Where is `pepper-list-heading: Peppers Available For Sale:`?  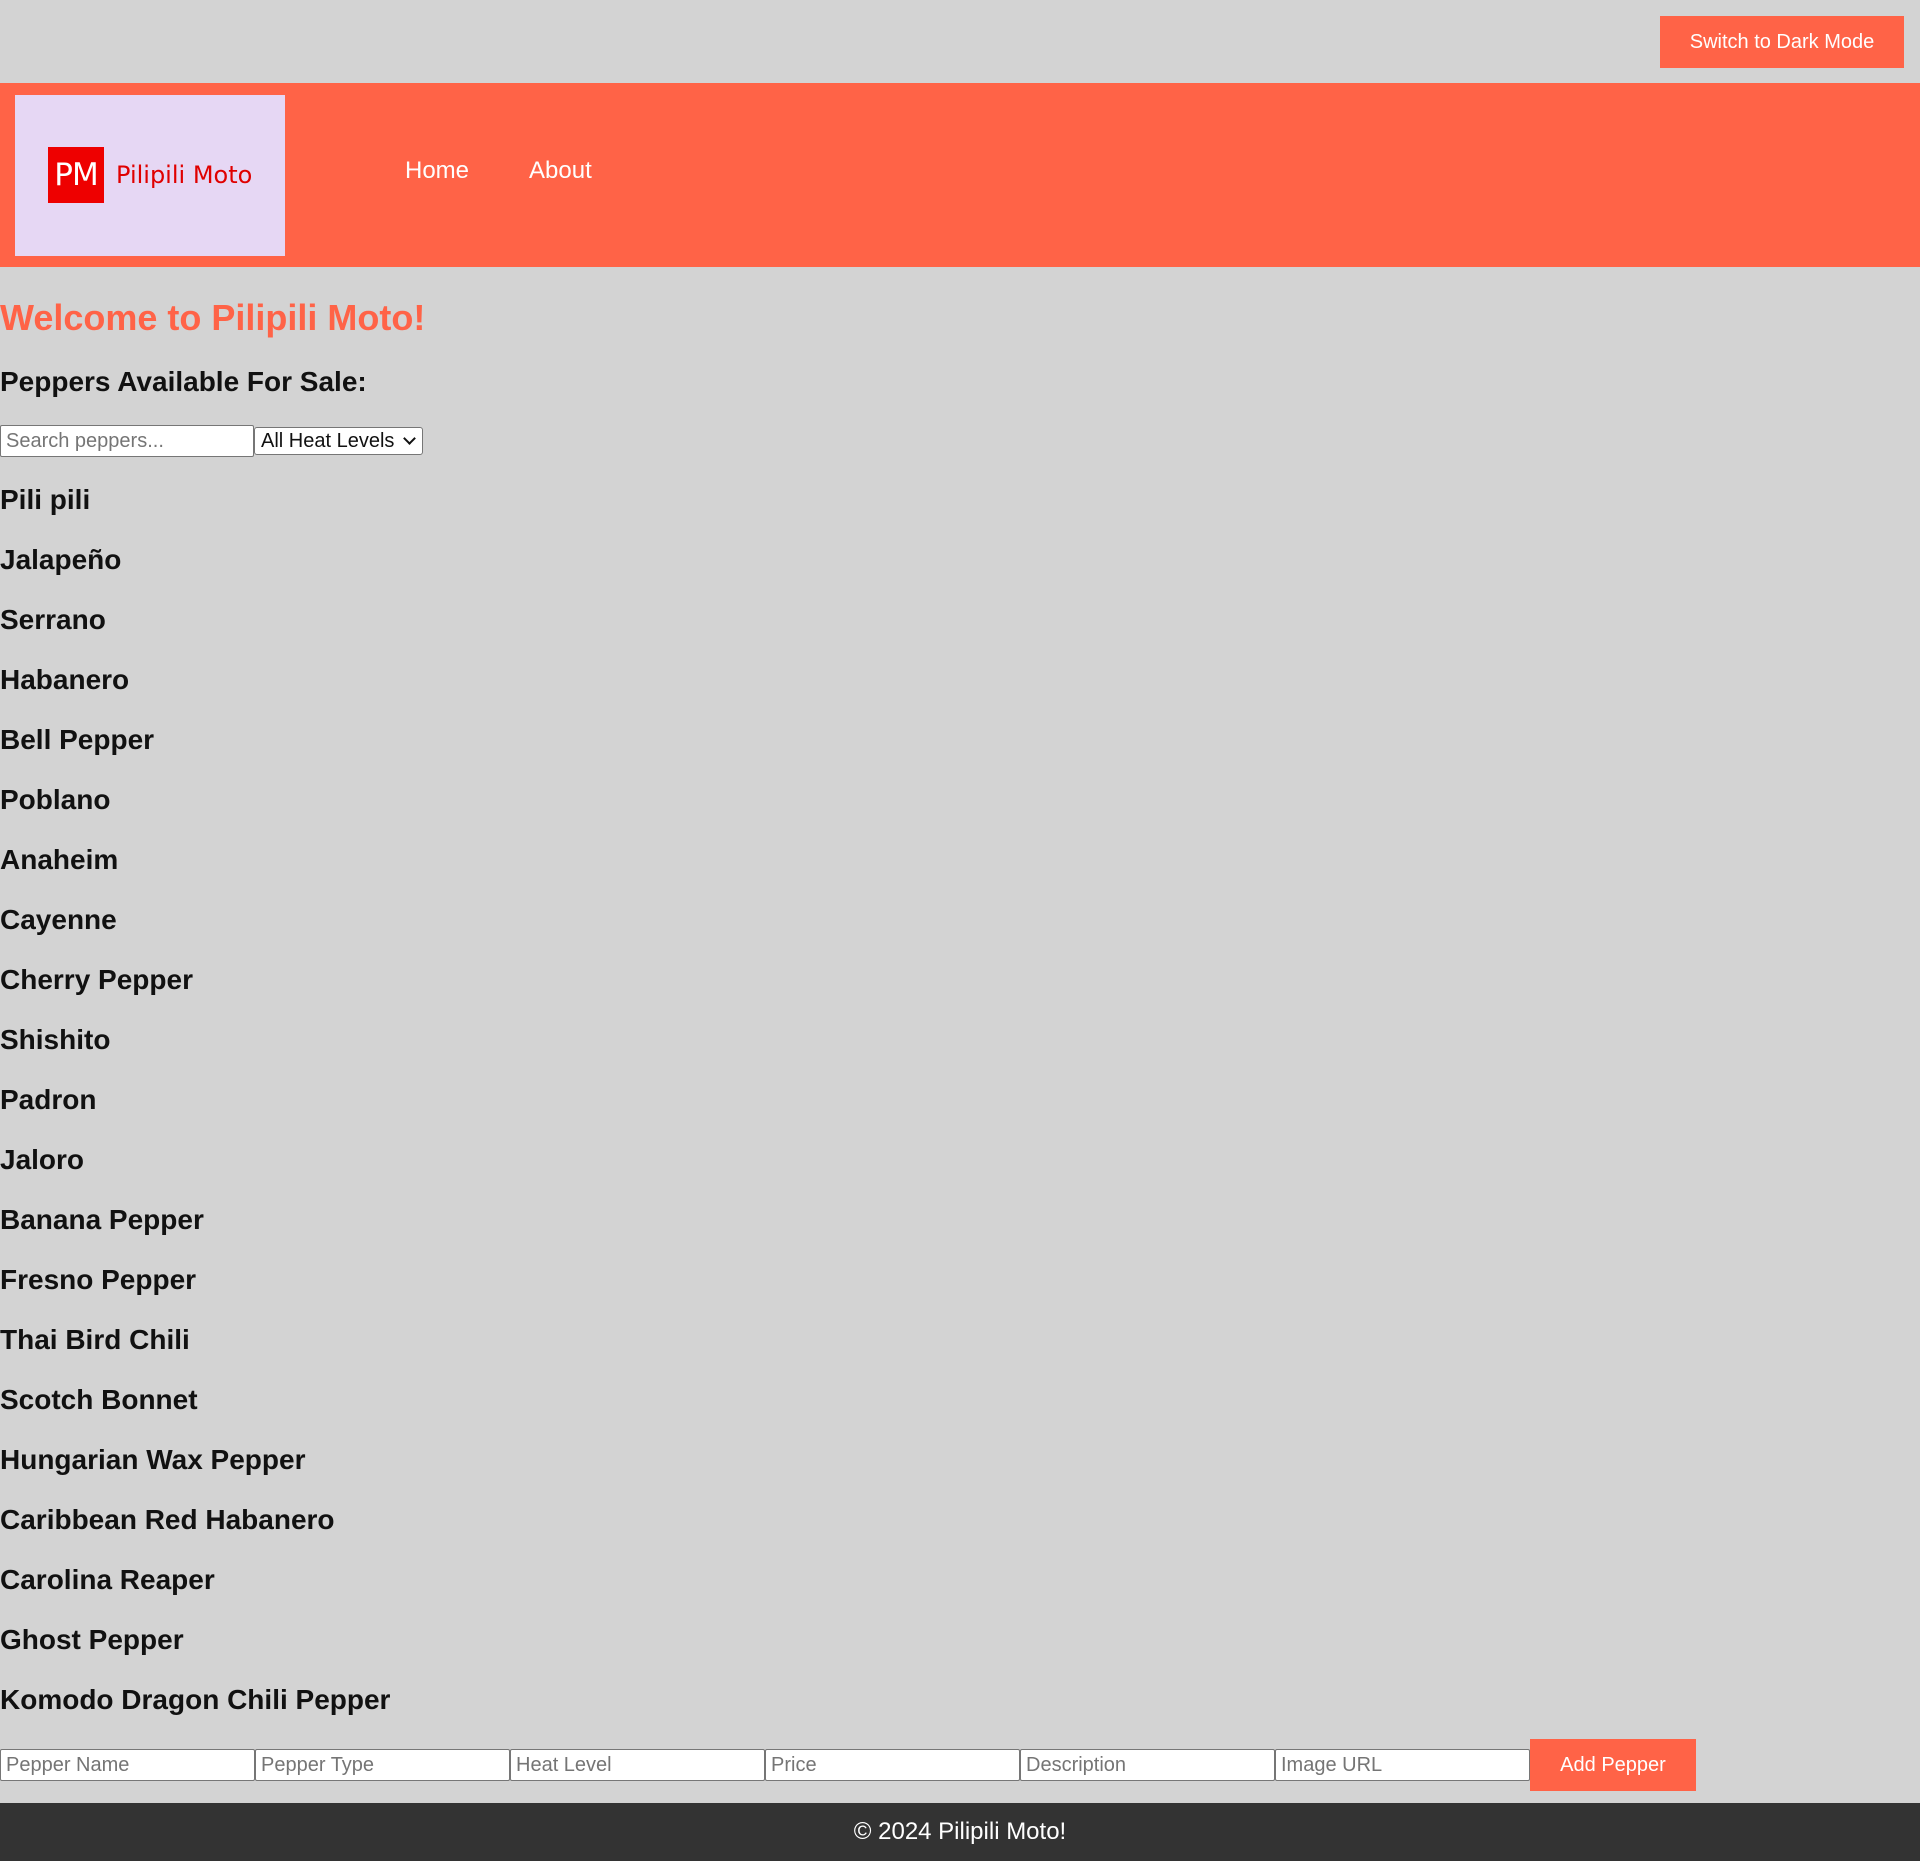
pepper-list-heading: Peppers Available For Sale: is located at coordinates (183, 381).